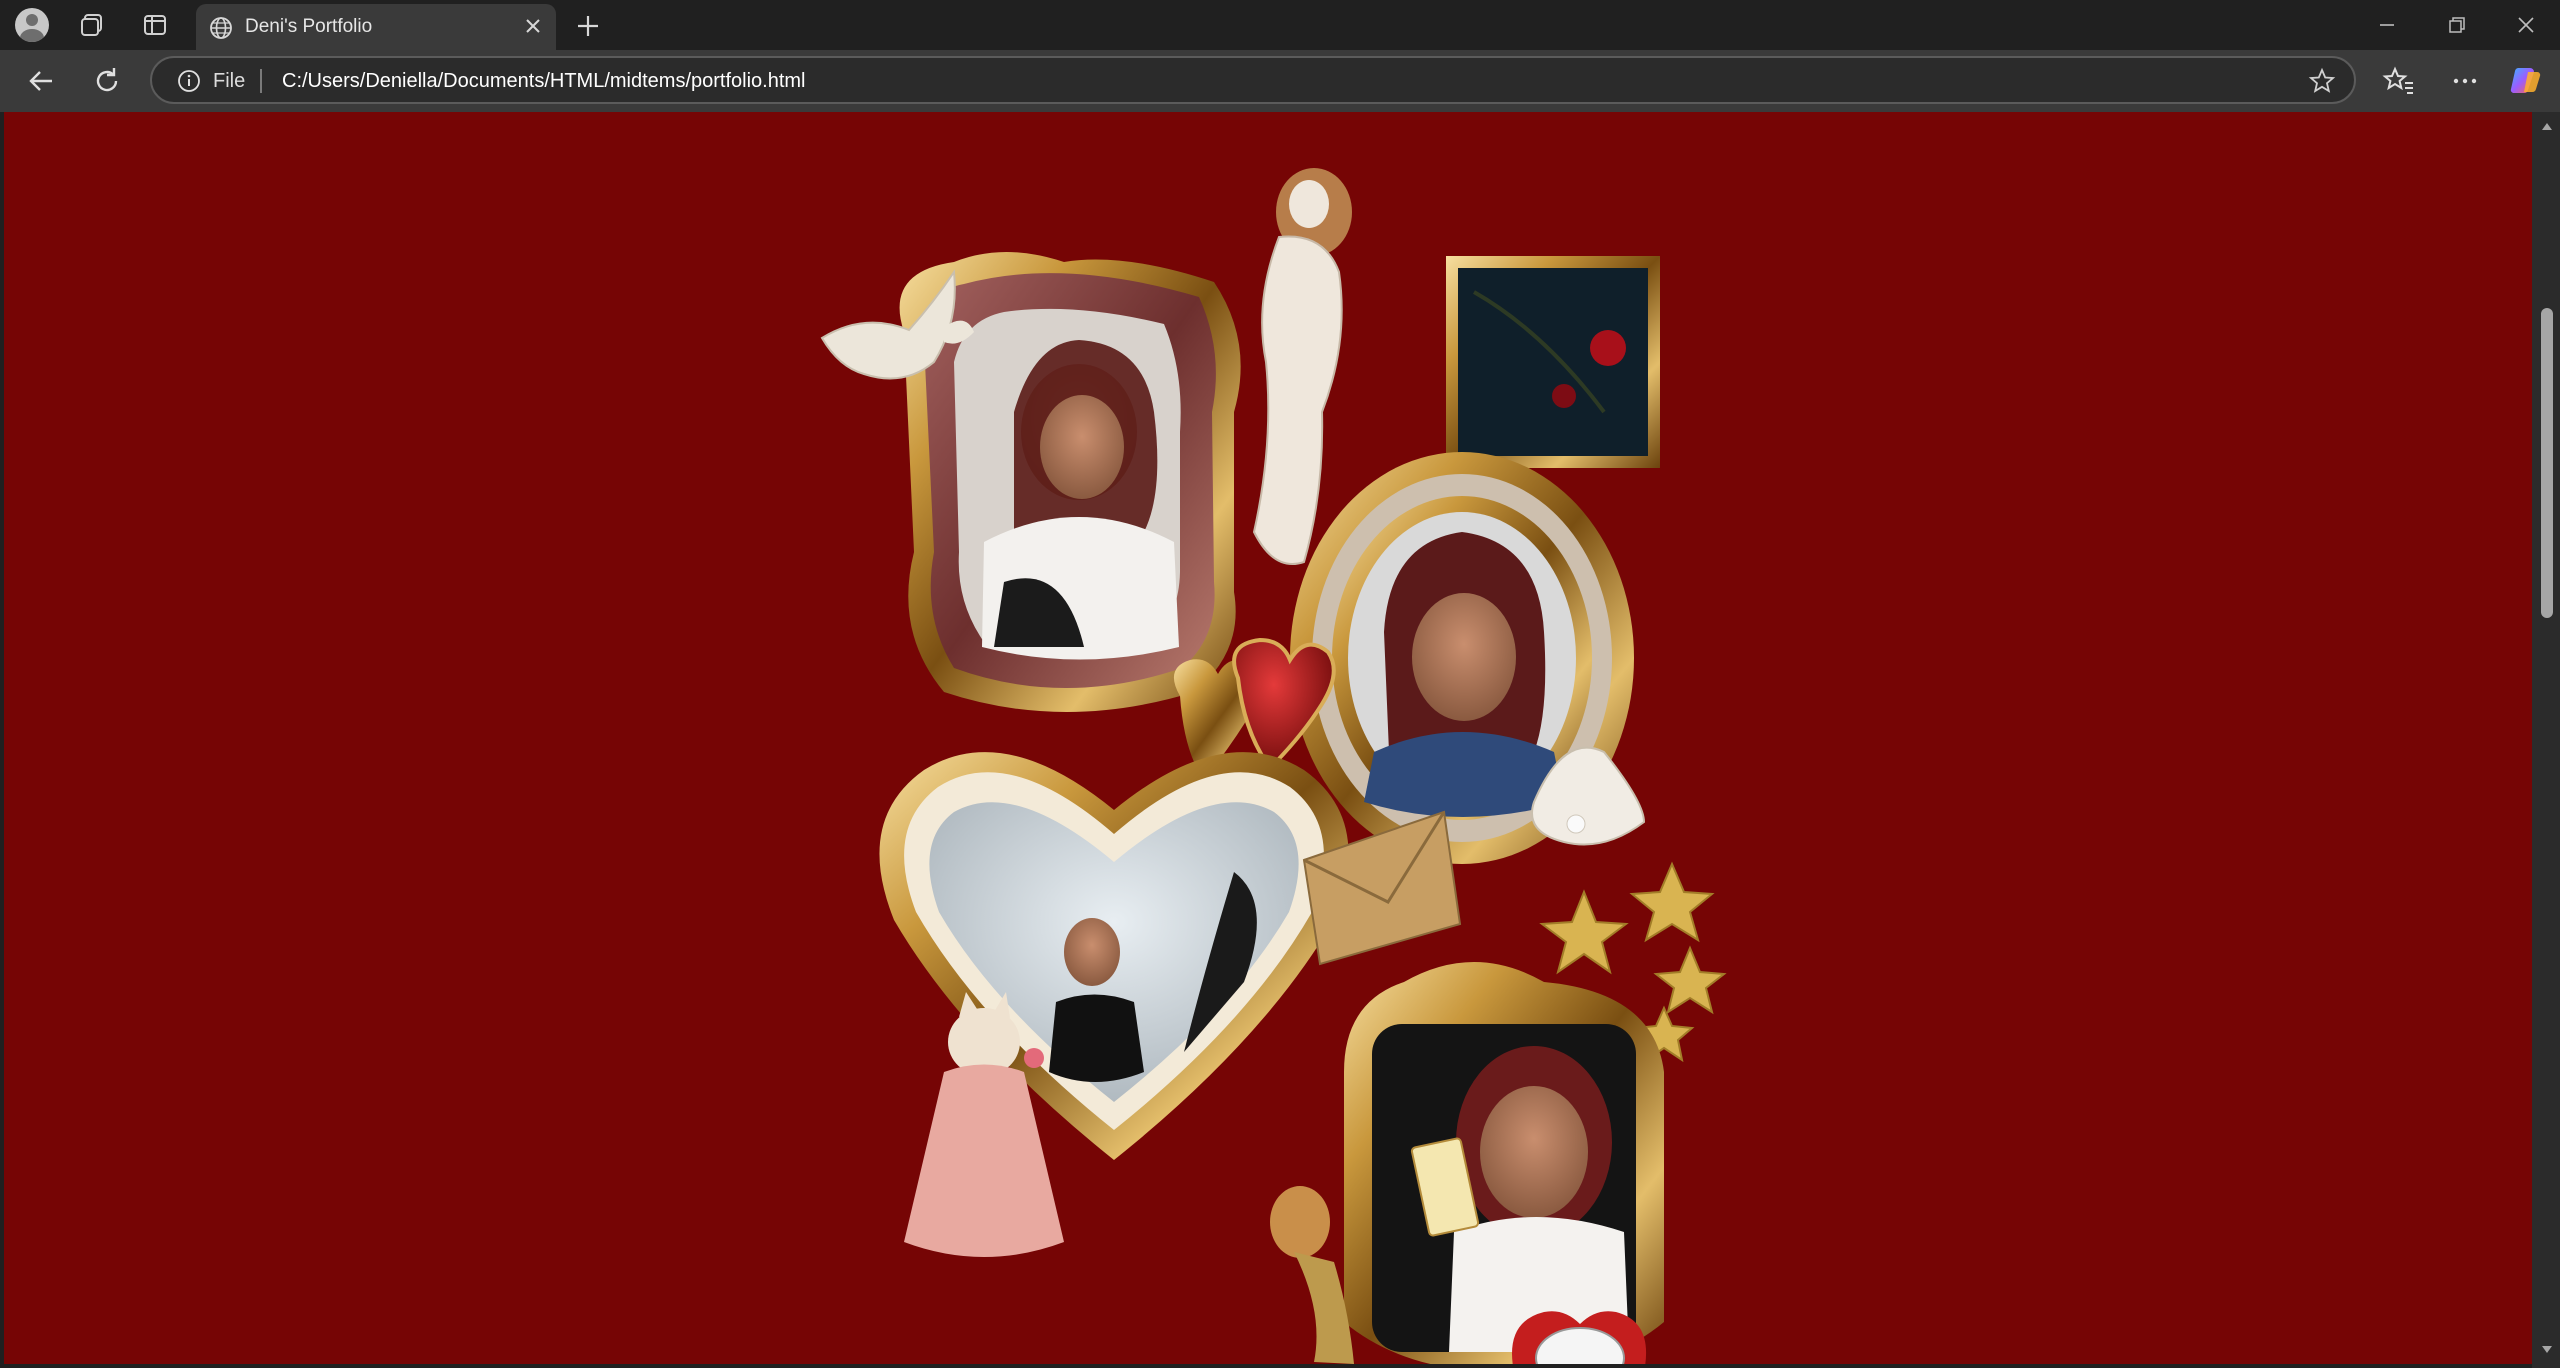  I want to click on cherry-painting-sticker, so click(1553, 362).